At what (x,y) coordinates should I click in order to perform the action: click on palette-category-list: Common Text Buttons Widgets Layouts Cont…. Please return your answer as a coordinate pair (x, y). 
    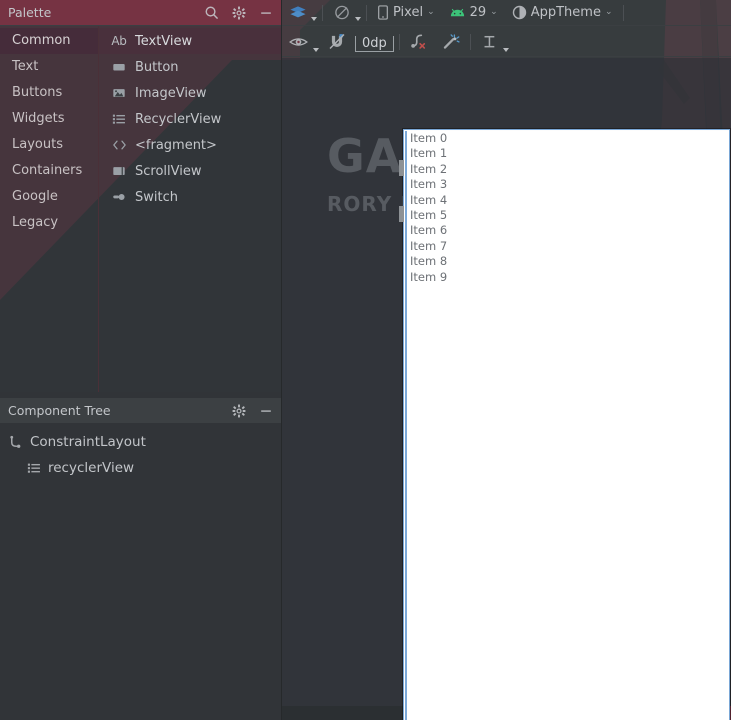
    Looking at the image, I should click on (49, 209).